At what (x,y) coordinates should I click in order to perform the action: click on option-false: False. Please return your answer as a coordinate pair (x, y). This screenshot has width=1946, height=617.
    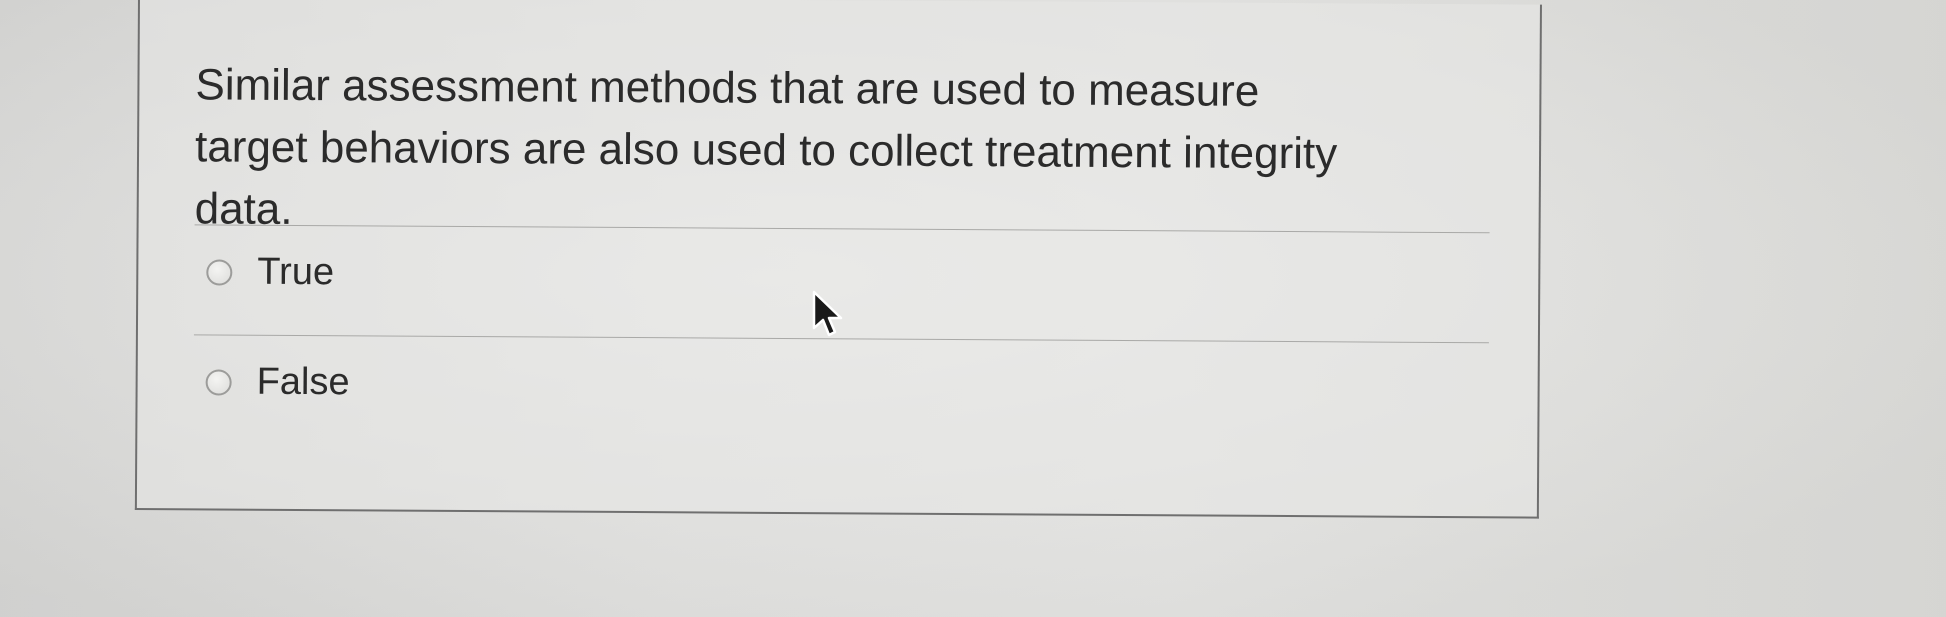
    Looking at the image, I should click on (277, 382).